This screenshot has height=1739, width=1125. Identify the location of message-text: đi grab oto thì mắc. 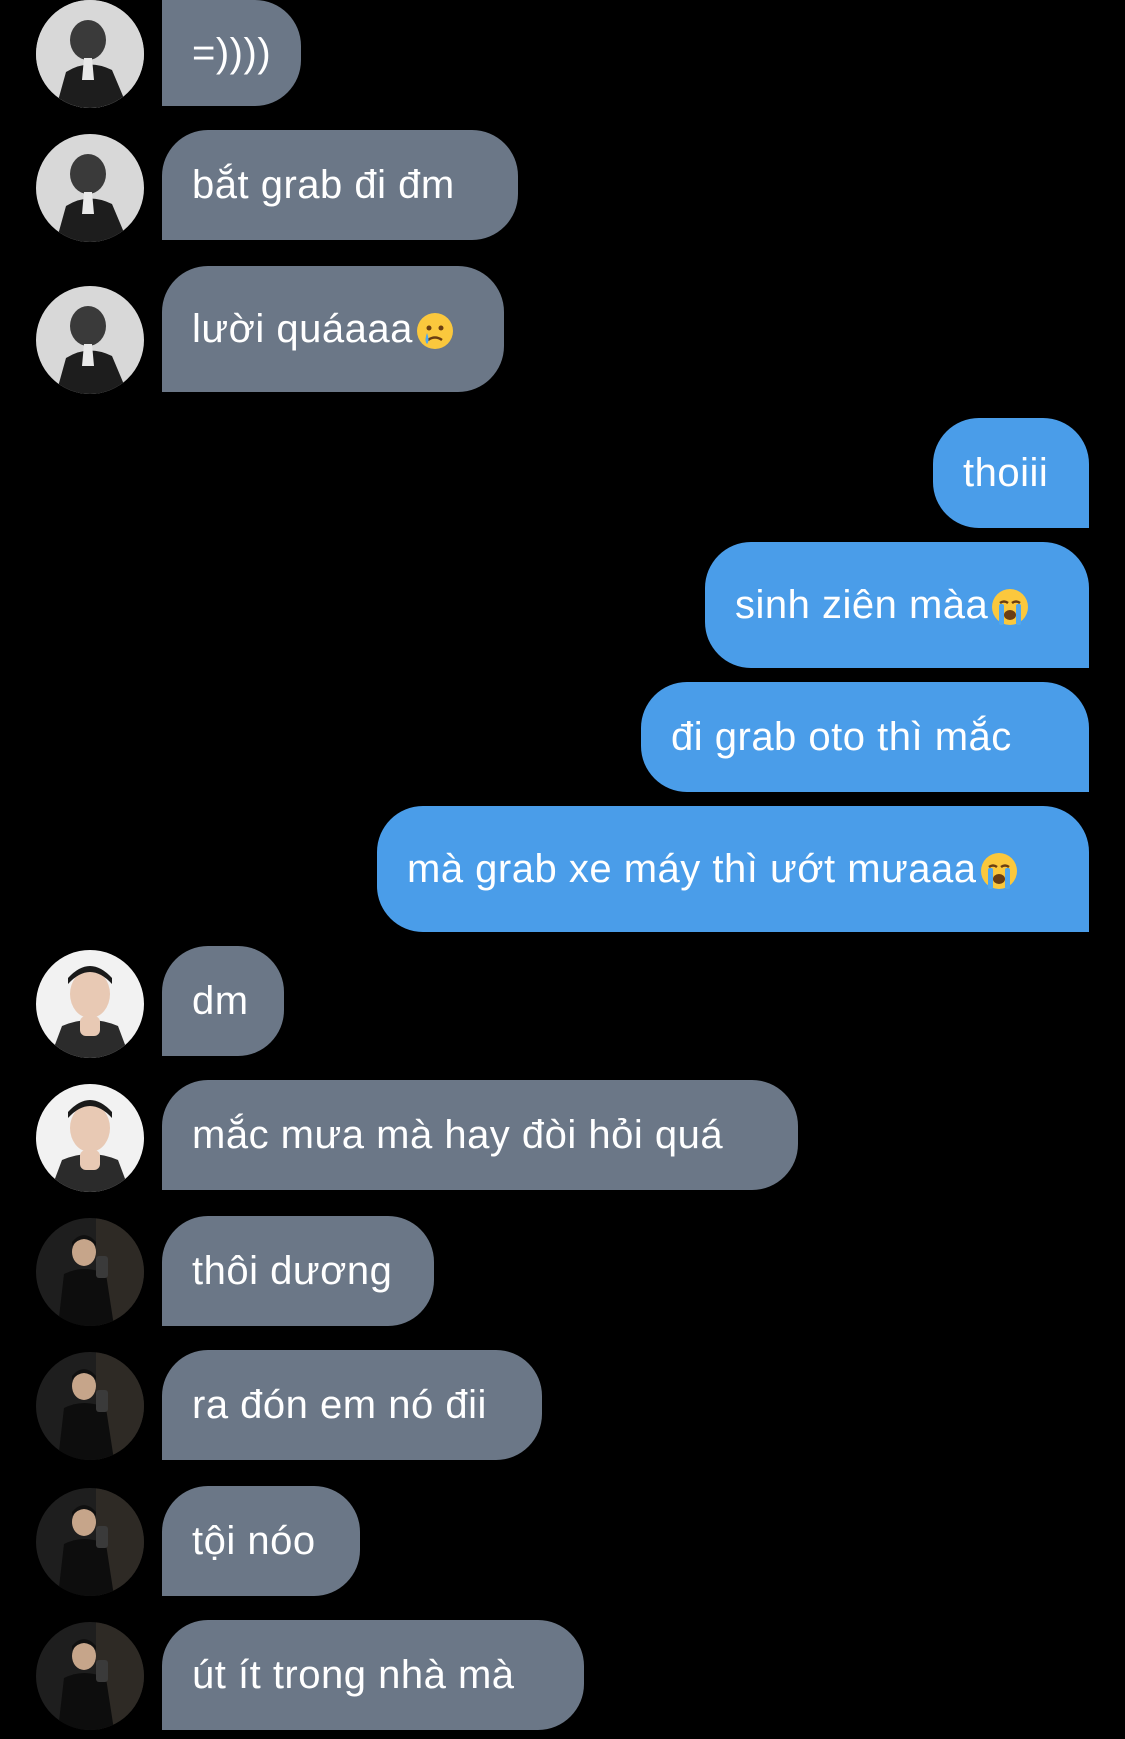
(841, 736).